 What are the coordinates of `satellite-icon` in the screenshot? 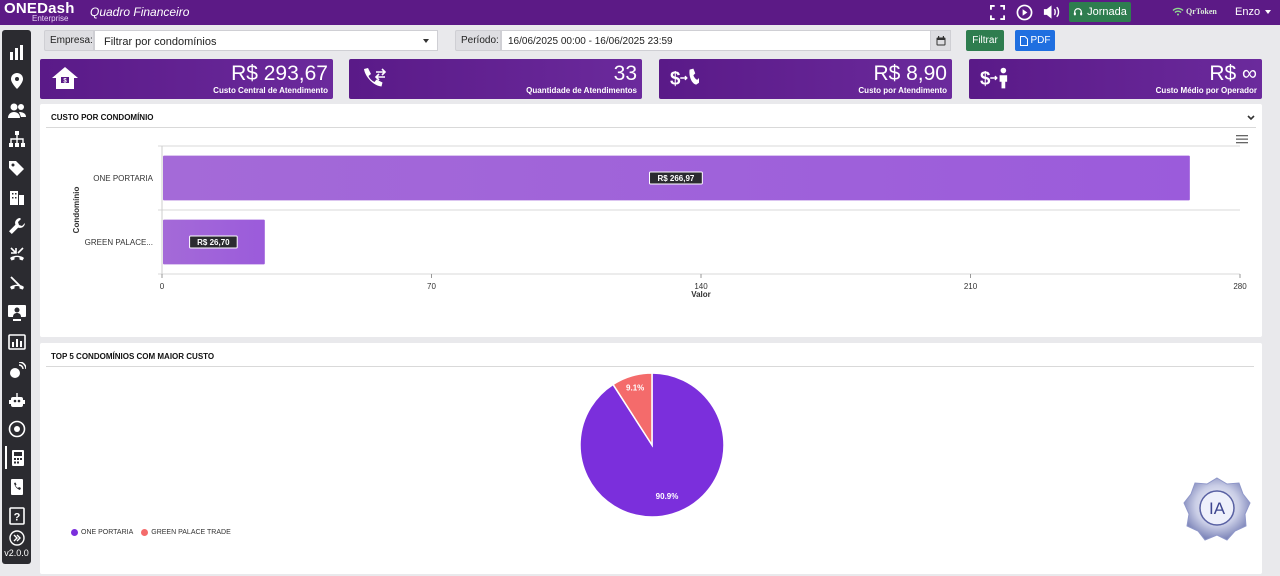 It's located at (17, 369).